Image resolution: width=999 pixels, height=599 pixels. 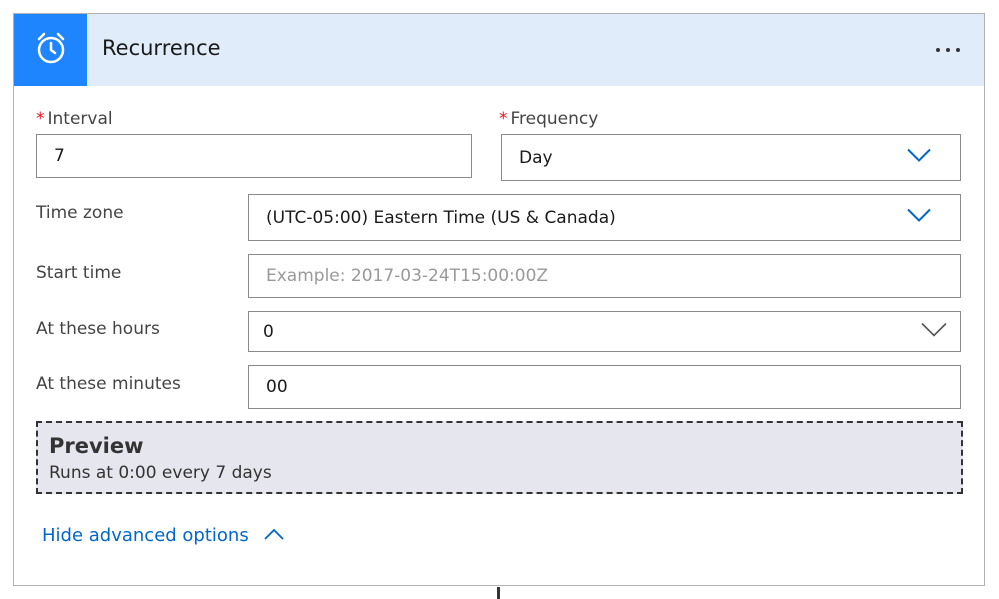 What do you see at coordinates (98, 329) in the screenshot?
I see `at-these-hours-label: At these hours` at bounding box center [98, 329].